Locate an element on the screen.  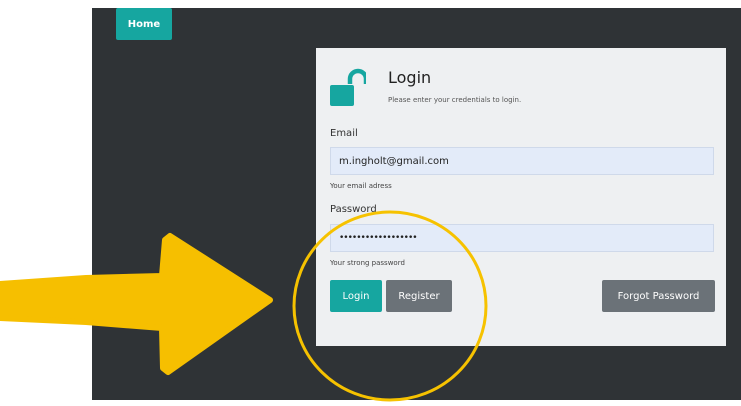
password-label: Password is located at coordinates (353, 209).